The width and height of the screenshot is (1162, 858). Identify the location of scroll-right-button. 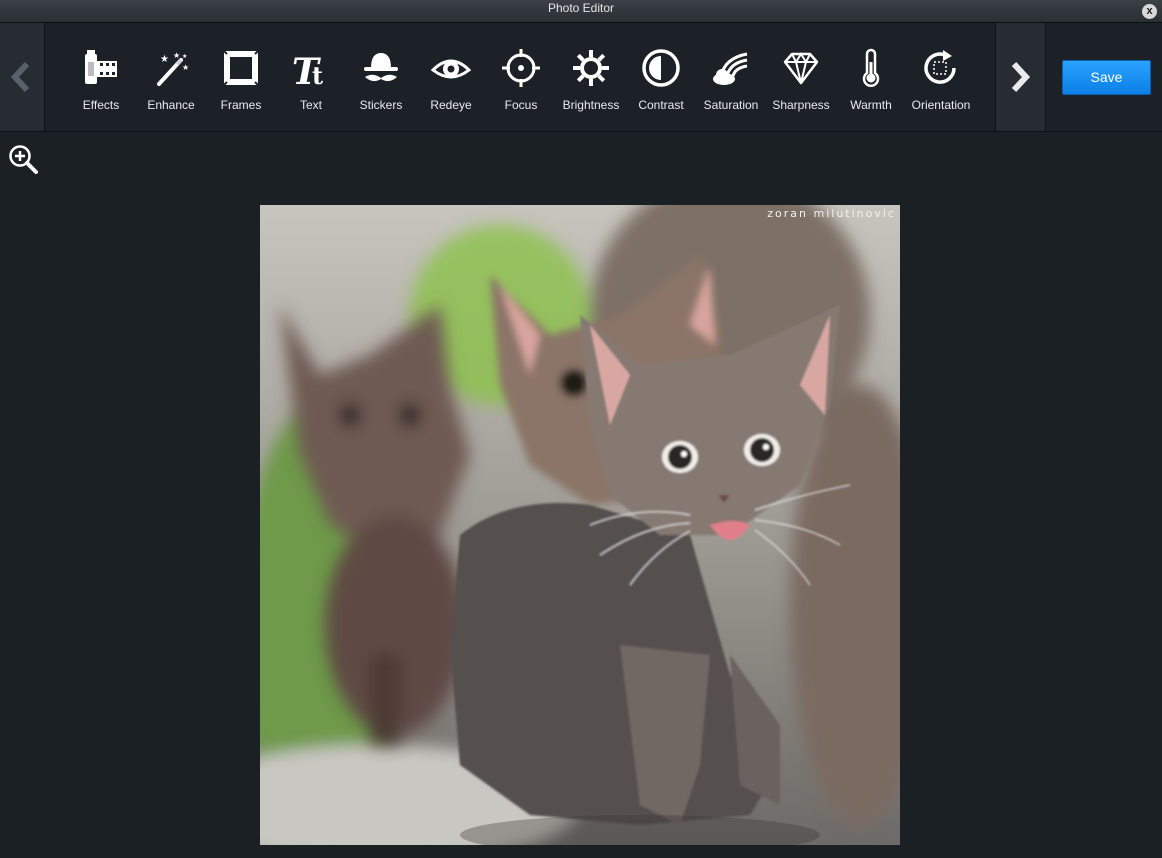
(1020, 77).